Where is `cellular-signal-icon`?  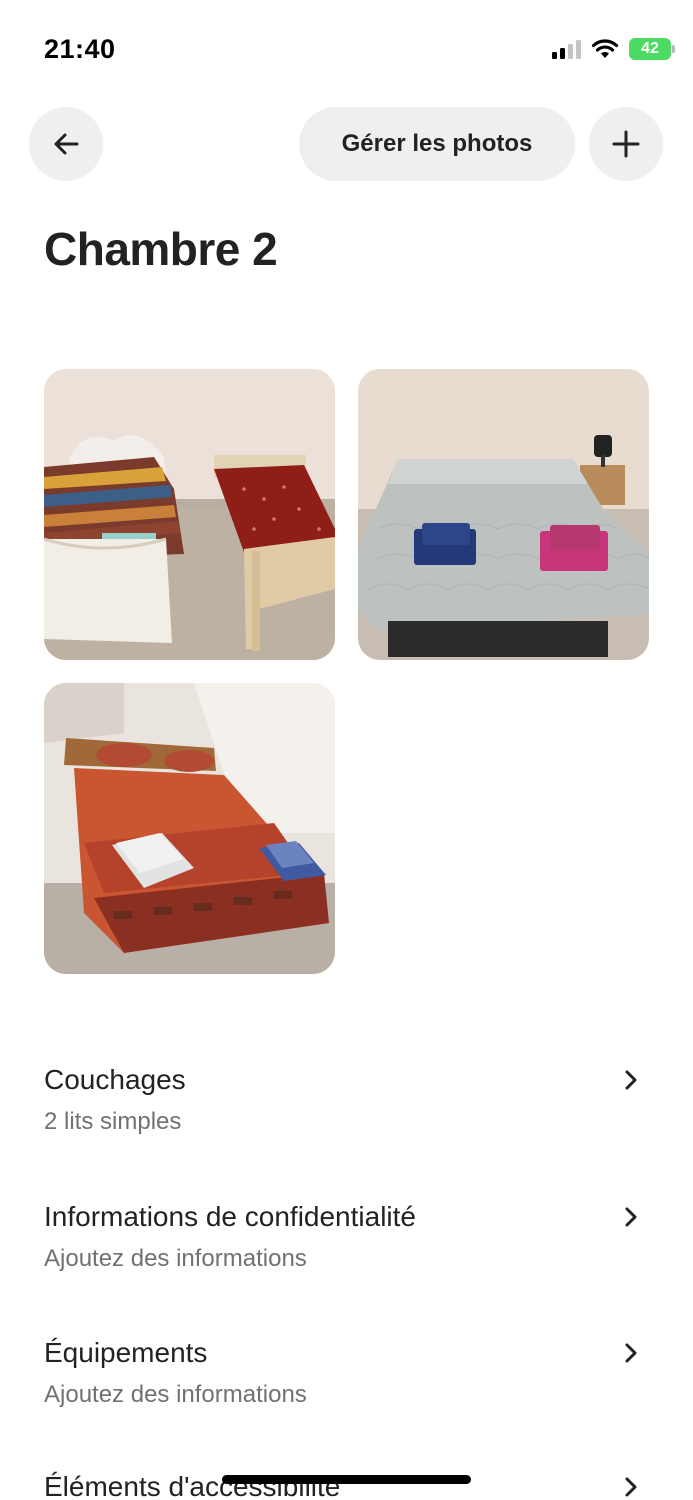 cellular-signal-icon is located at coordinates (566, 49).